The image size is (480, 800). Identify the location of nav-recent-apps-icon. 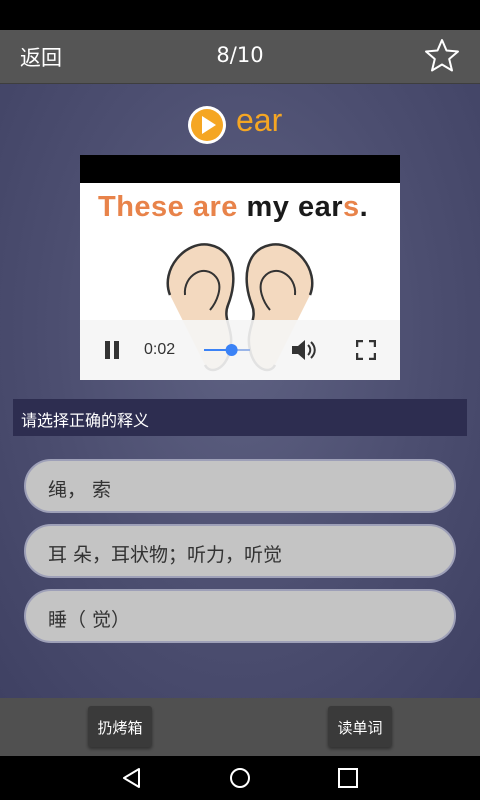
(348, 778).